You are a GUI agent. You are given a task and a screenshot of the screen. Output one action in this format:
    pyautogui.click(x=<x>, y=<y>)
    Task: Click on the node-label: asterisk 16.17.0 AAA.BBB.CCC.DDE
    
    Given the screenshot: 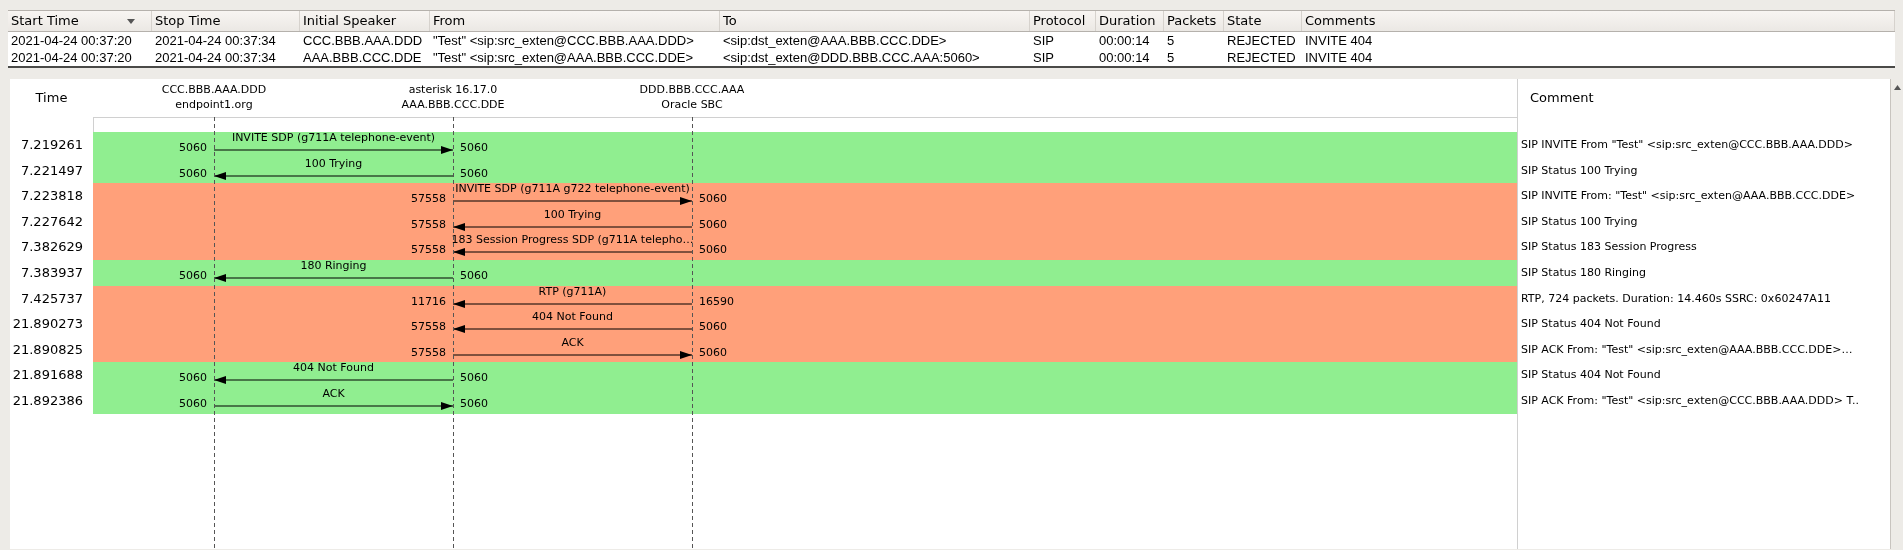 What is the action you would take?
    pyautogui.click(x=453, y=97)
    